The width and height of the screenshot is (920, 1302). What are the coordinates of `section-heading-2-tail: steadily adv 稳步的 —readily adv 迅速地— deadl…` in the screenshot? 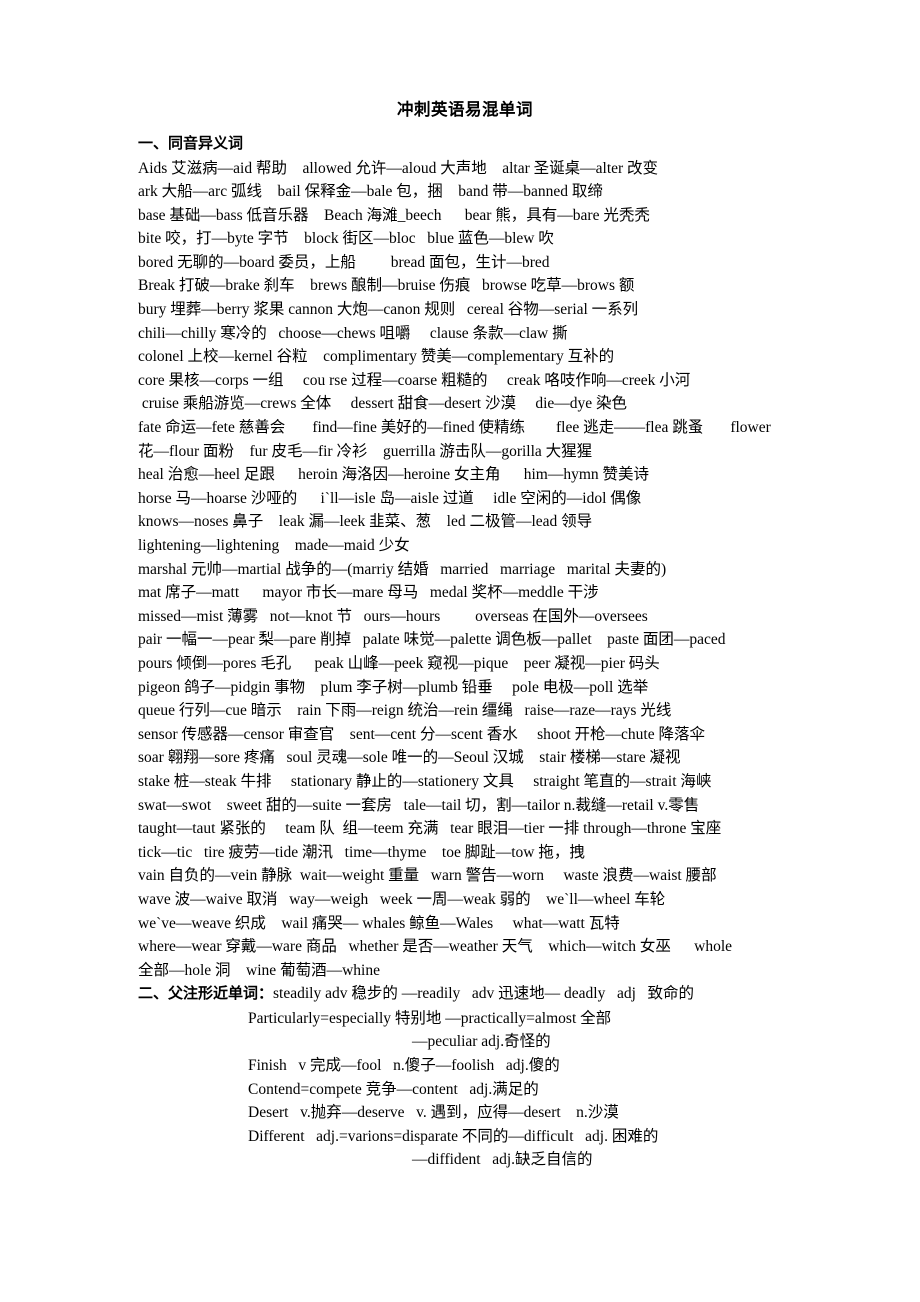 It's located at (484, 994).